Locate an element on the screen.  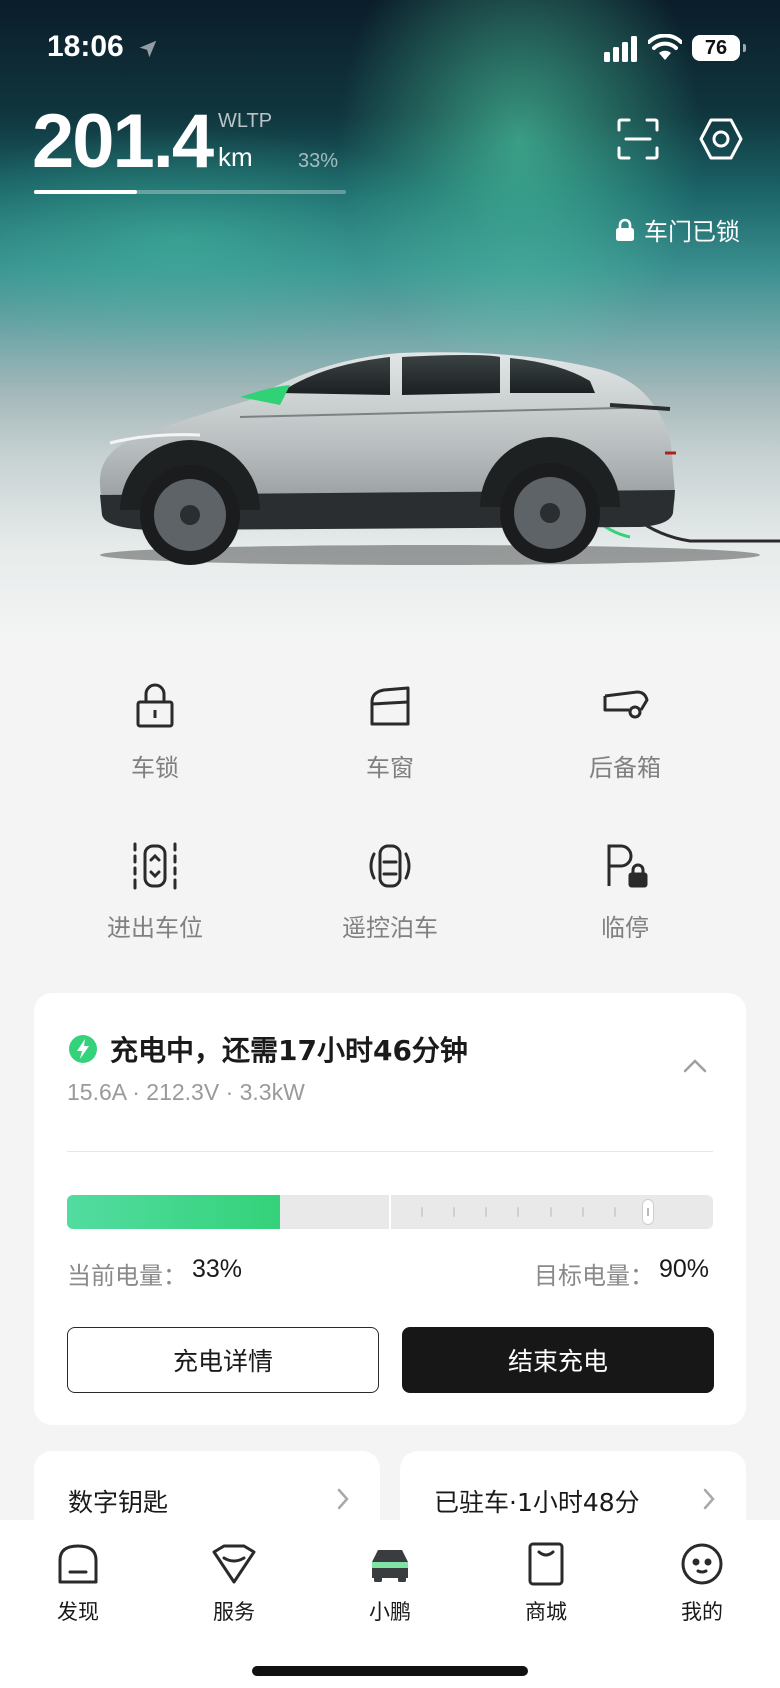
tab-shop-label: 商城 is located at coordinates (546, 1612).